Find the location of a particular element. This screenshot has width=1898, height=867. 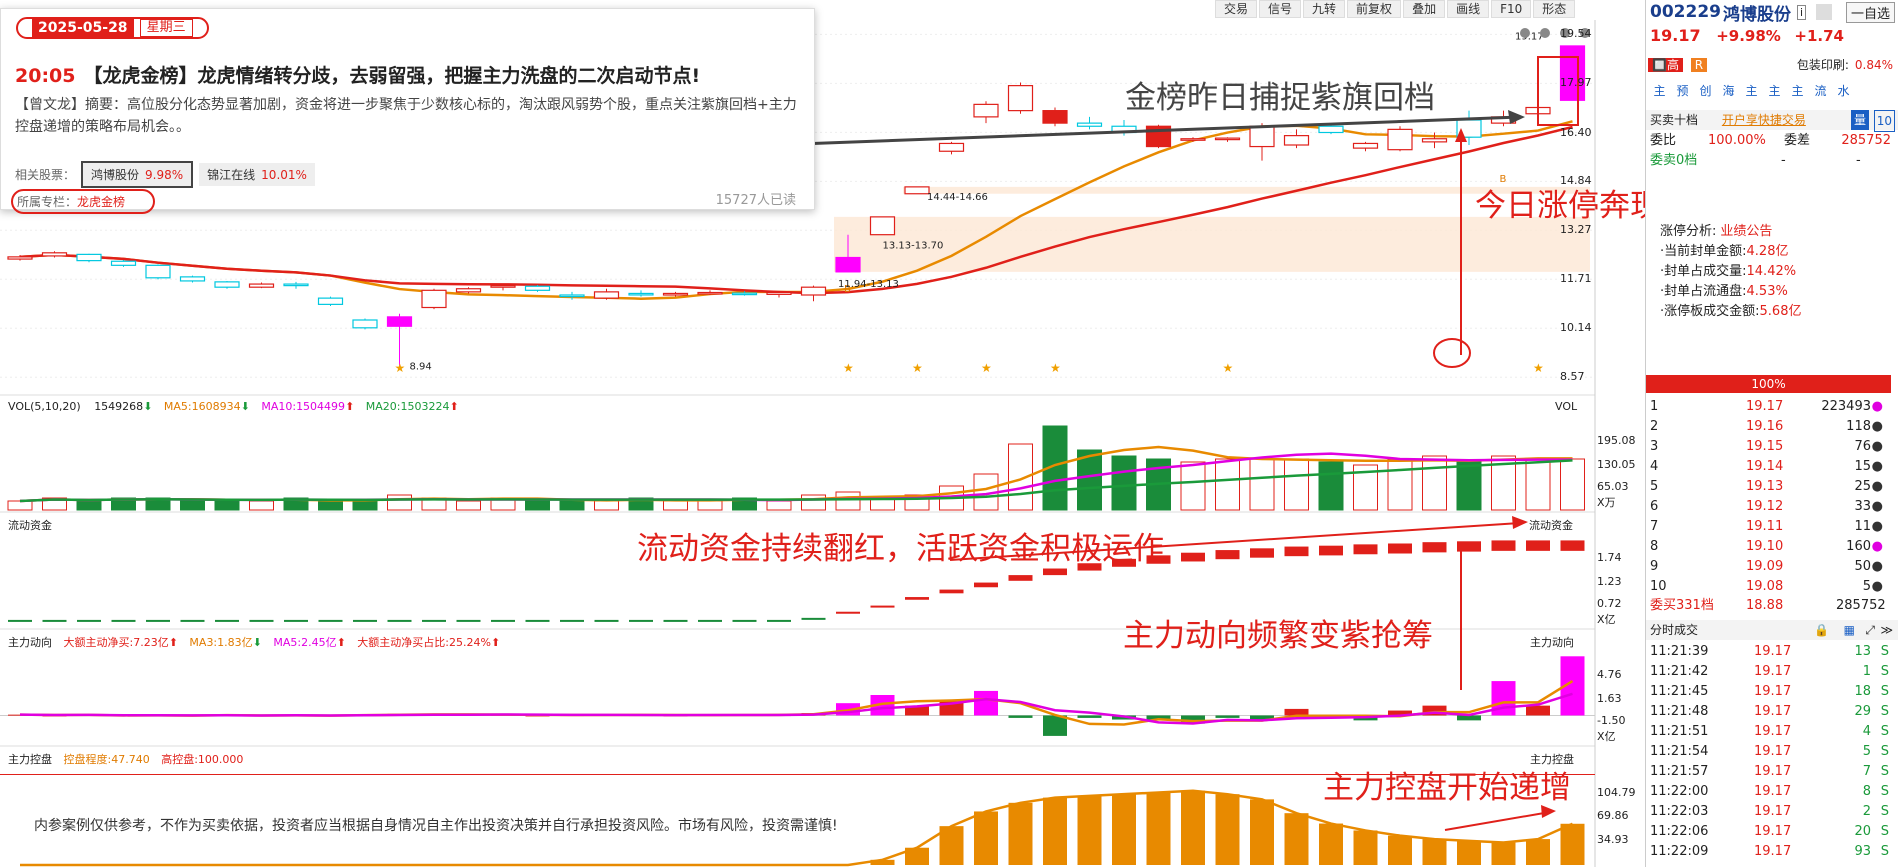

bid-row: 9 19.09 50 ● is located at coordinates (1768, 567).